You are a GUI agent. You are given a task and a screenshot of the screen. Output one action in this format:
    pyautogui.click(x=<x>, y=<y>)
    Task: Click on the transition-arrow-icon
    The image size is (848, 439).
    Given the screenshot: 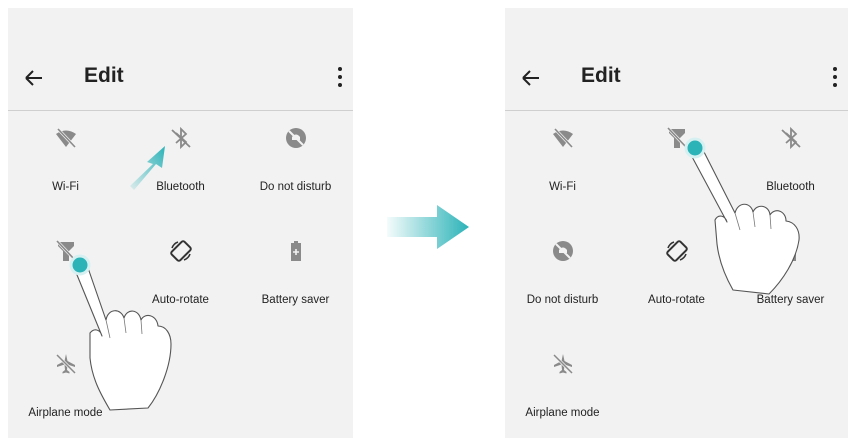 What is the action you would take?
    pyautogui.click(x=428, y=227)
    